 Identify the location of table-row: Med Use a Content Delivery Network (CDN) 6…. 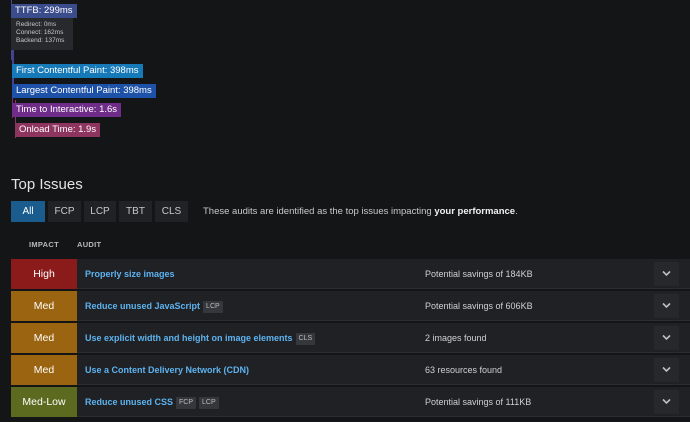
(350, 370).